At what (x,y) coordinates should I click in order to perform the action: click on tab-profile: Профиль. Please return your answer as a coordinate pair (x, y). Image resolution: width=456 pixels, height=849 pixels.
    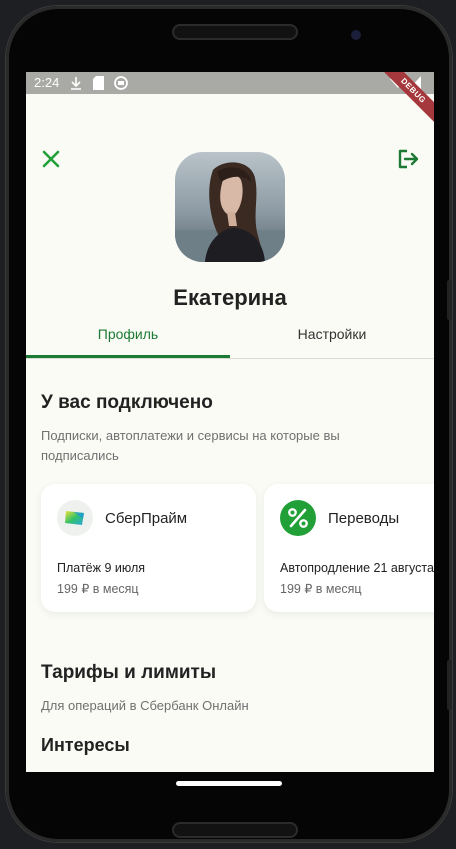
    Looking at the image, I should click on (128, 334).